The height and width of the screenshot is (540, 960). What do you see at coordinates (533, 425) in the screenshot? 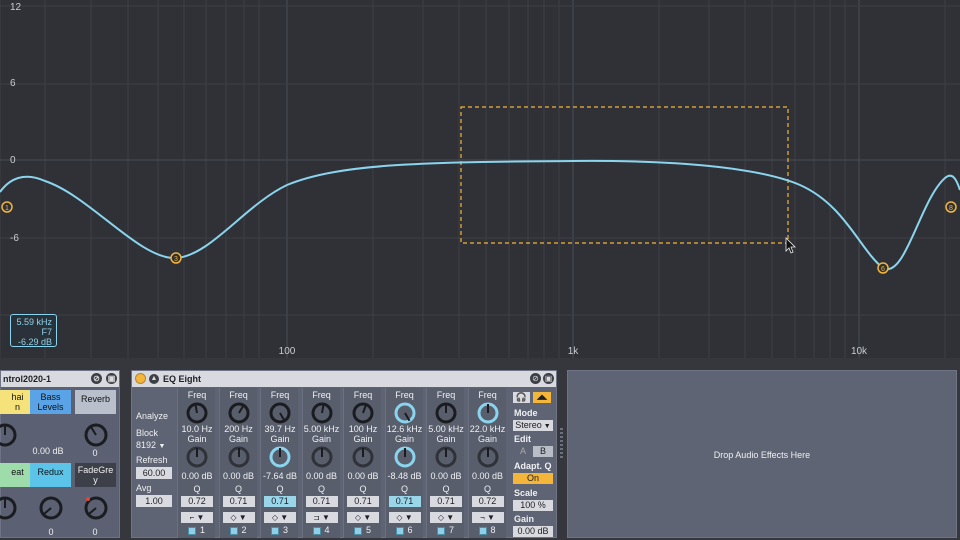
I see `mode-select: Stereo ▼` at bounding box center [533, 425].